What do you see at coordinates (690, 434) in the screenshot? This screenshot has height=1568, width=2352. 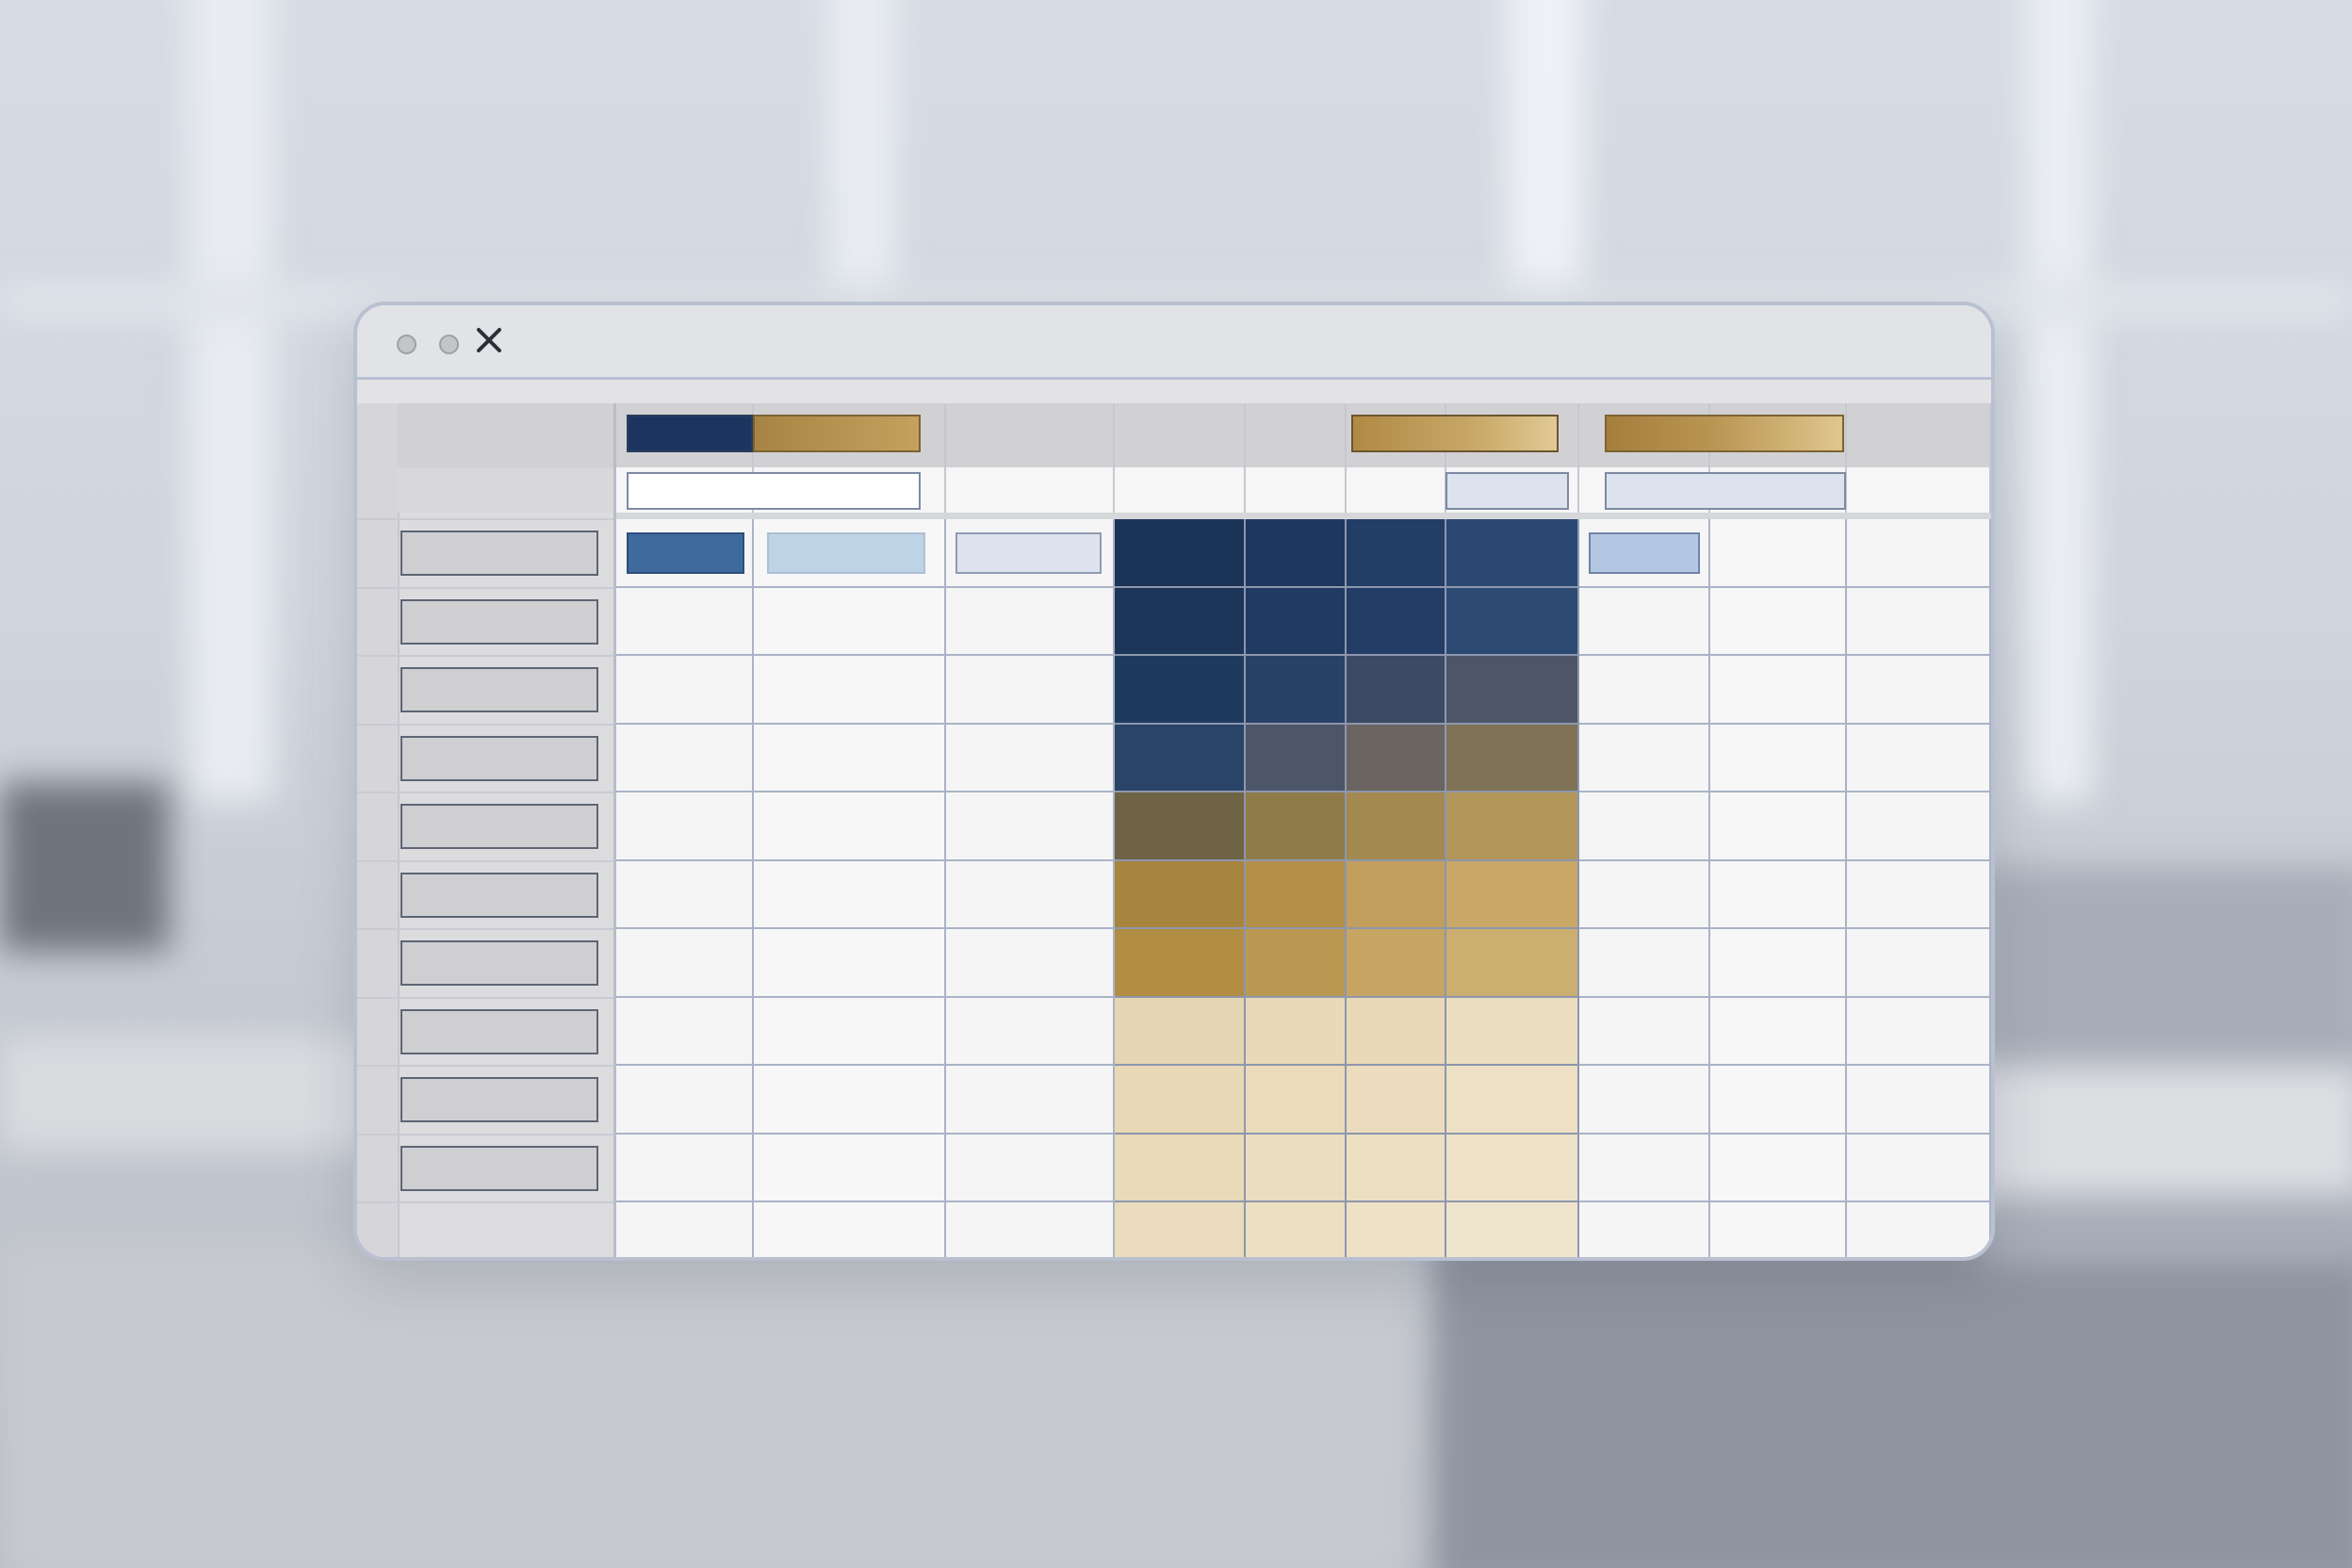 I see `header-chip-navy` at bounding box center [690, 434].